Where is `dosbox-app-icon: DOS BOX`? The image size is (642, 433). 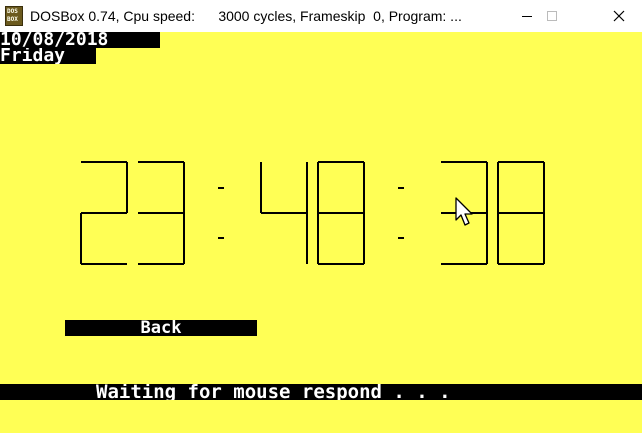
dosbox-app-icon: DOS BOX is located at coordinates (14, 16).